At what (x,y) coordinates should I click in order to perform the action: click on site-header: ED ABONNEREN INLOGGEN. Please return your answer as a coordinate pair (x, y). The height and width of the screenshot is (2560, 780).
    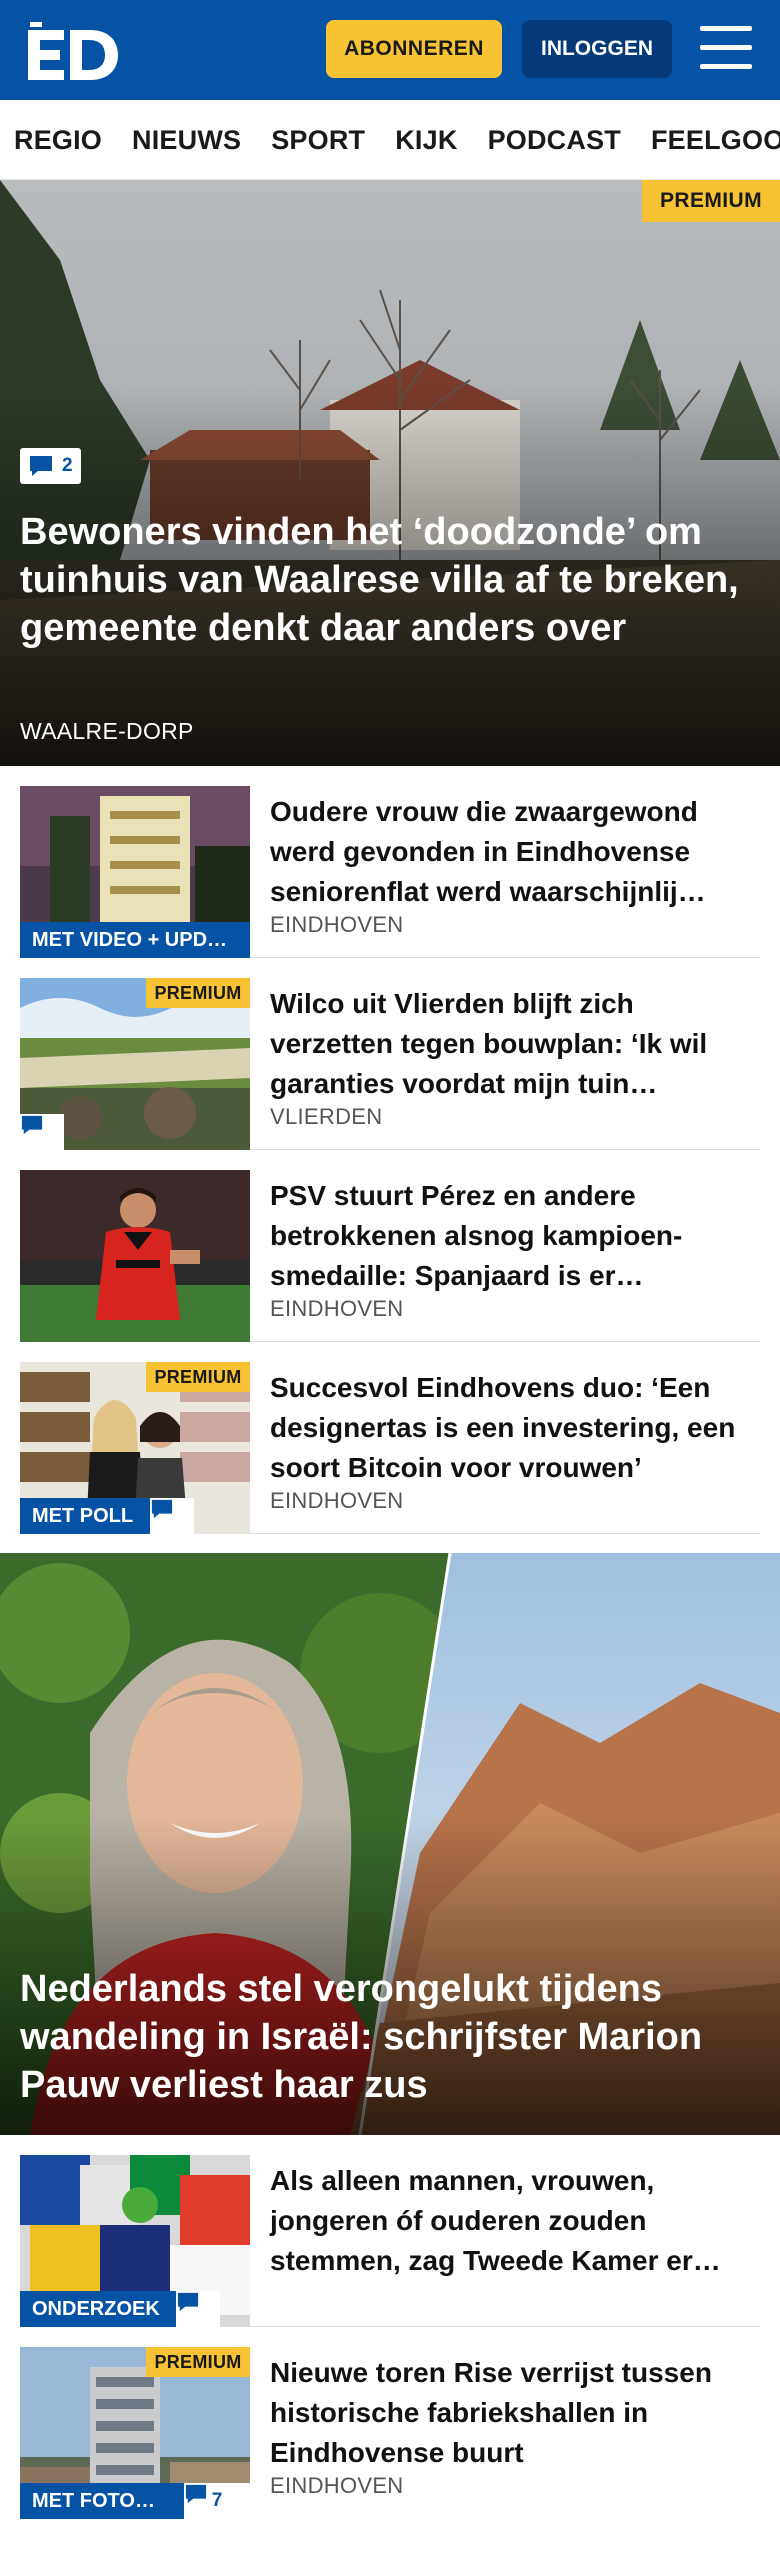
    Looking at the image, I should click on (390, 50).